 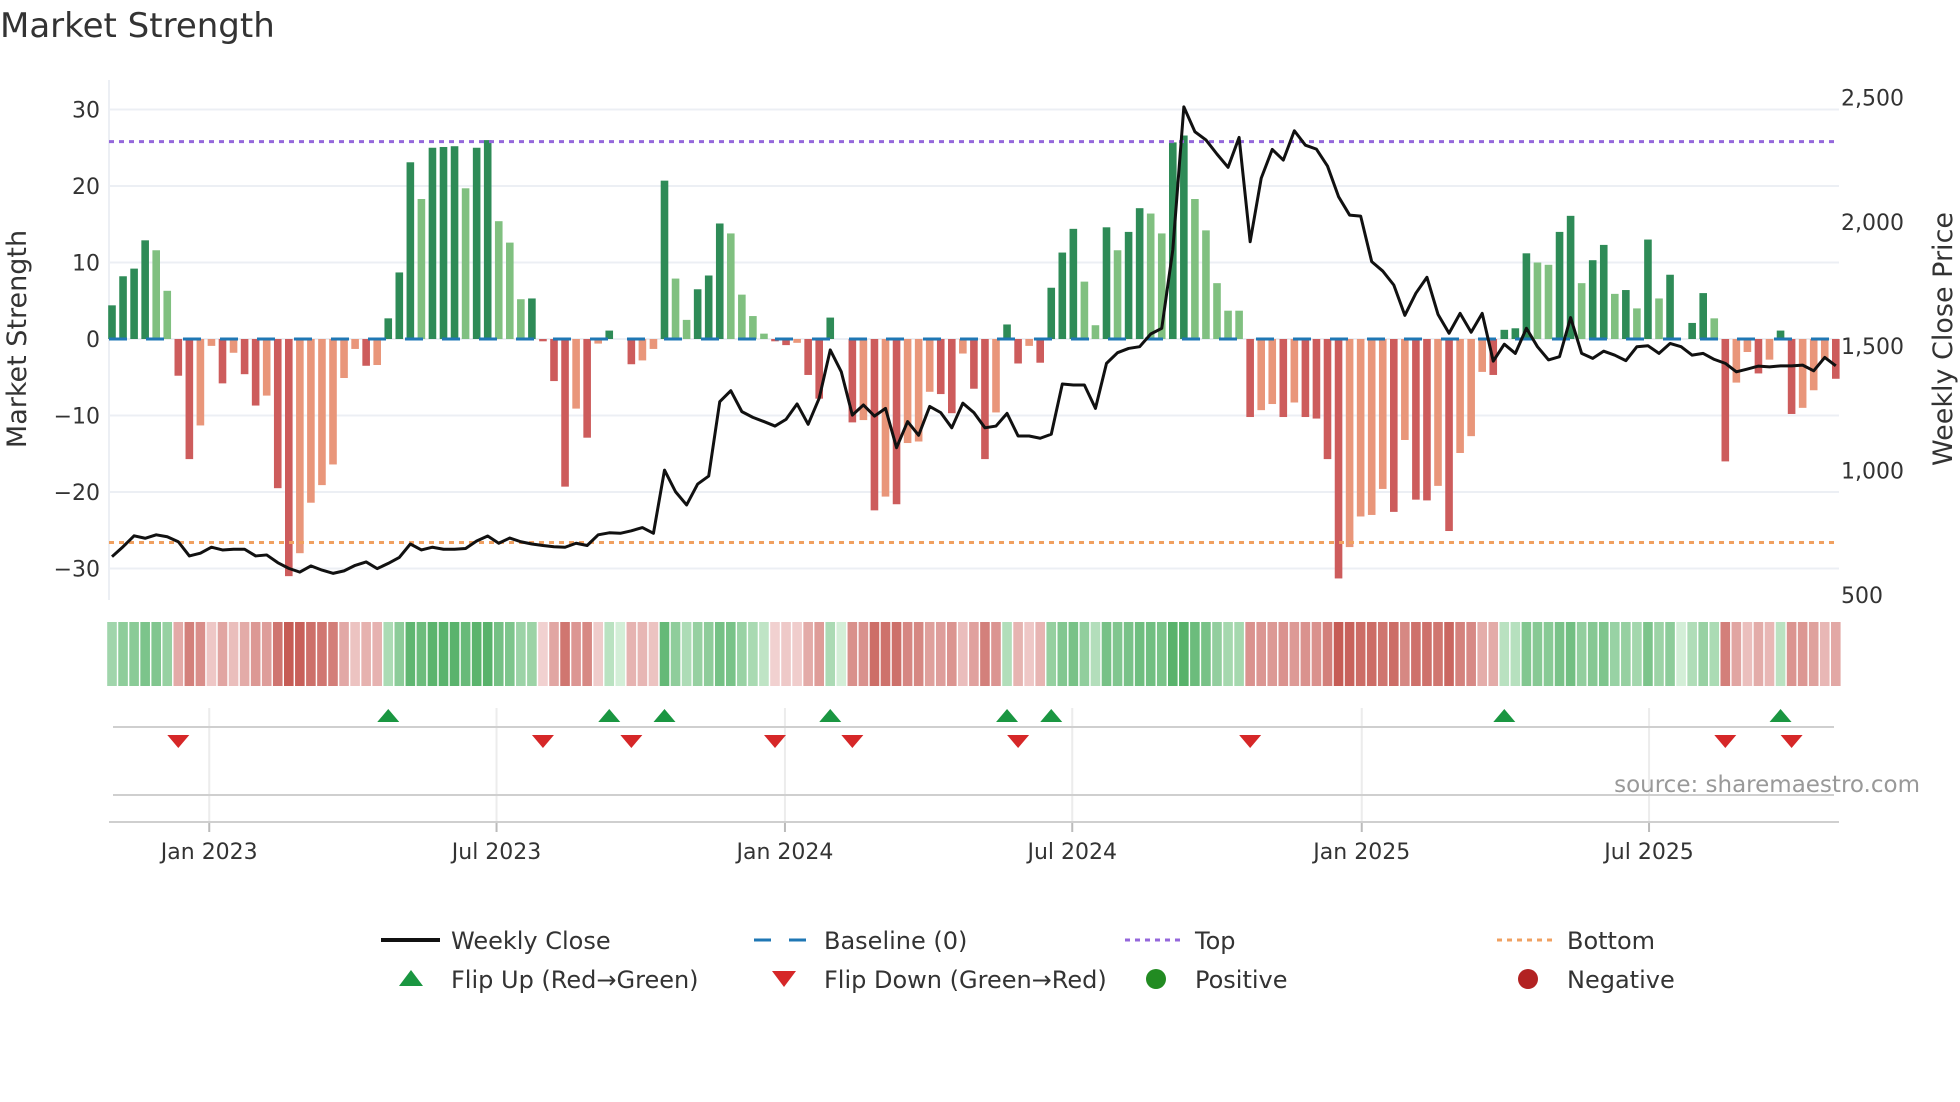 I want to click on legend-label: Baseline (0), so click(x=895, y=941).